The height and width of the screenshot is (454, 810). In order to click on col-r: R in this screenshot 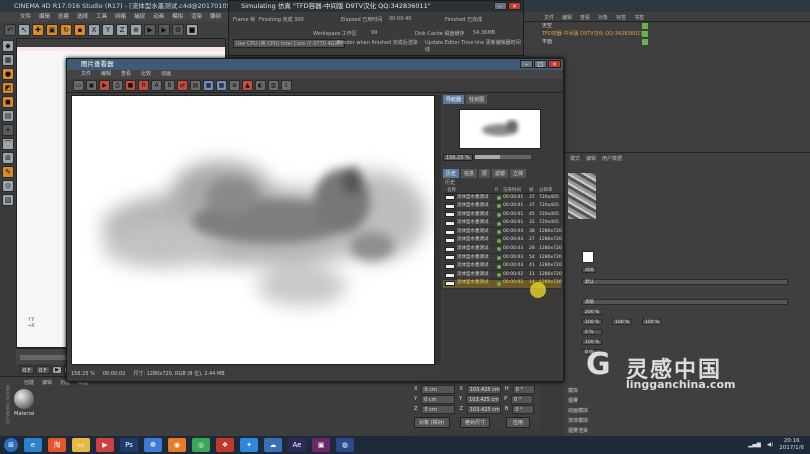, I will do `click(499, 190)`.